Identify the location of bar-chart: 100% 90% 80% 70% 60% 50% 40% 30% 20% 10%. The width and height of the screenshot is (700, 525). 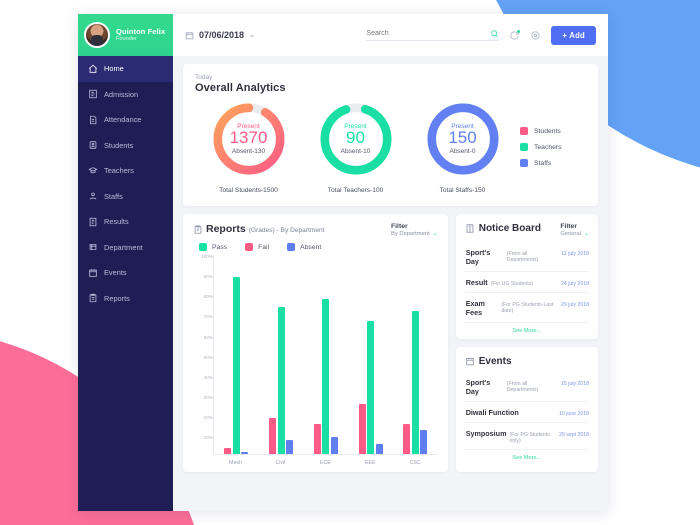
(315, 354).